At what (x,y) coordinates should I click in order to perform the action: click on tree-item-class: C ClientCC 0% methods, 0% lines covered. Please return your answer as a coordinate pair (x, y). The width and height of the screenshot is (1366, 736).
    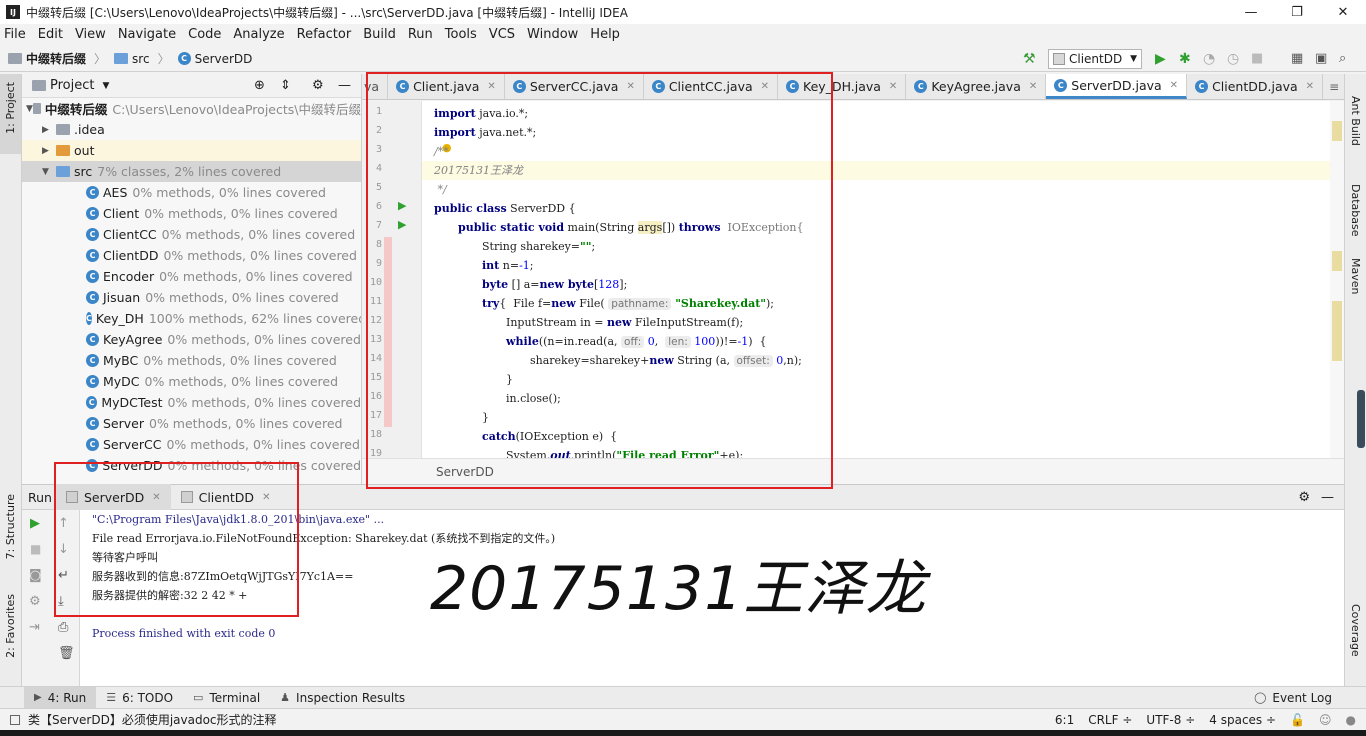
    Looking at the image, I should click on (191, 234).